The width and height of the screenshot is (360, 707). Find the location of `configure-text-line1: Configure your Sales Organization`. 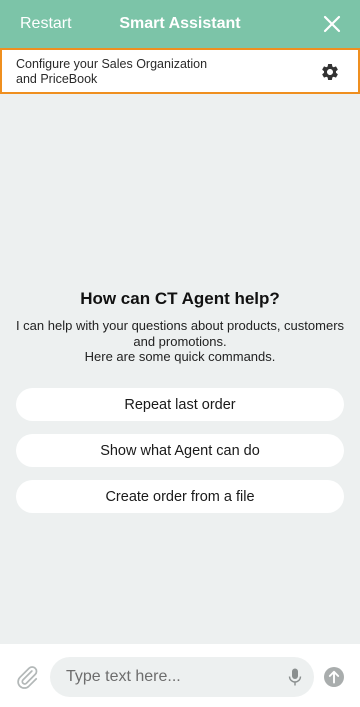

configure-text-line1: Configure your Sales Organization is located at coordinates (112, 64).